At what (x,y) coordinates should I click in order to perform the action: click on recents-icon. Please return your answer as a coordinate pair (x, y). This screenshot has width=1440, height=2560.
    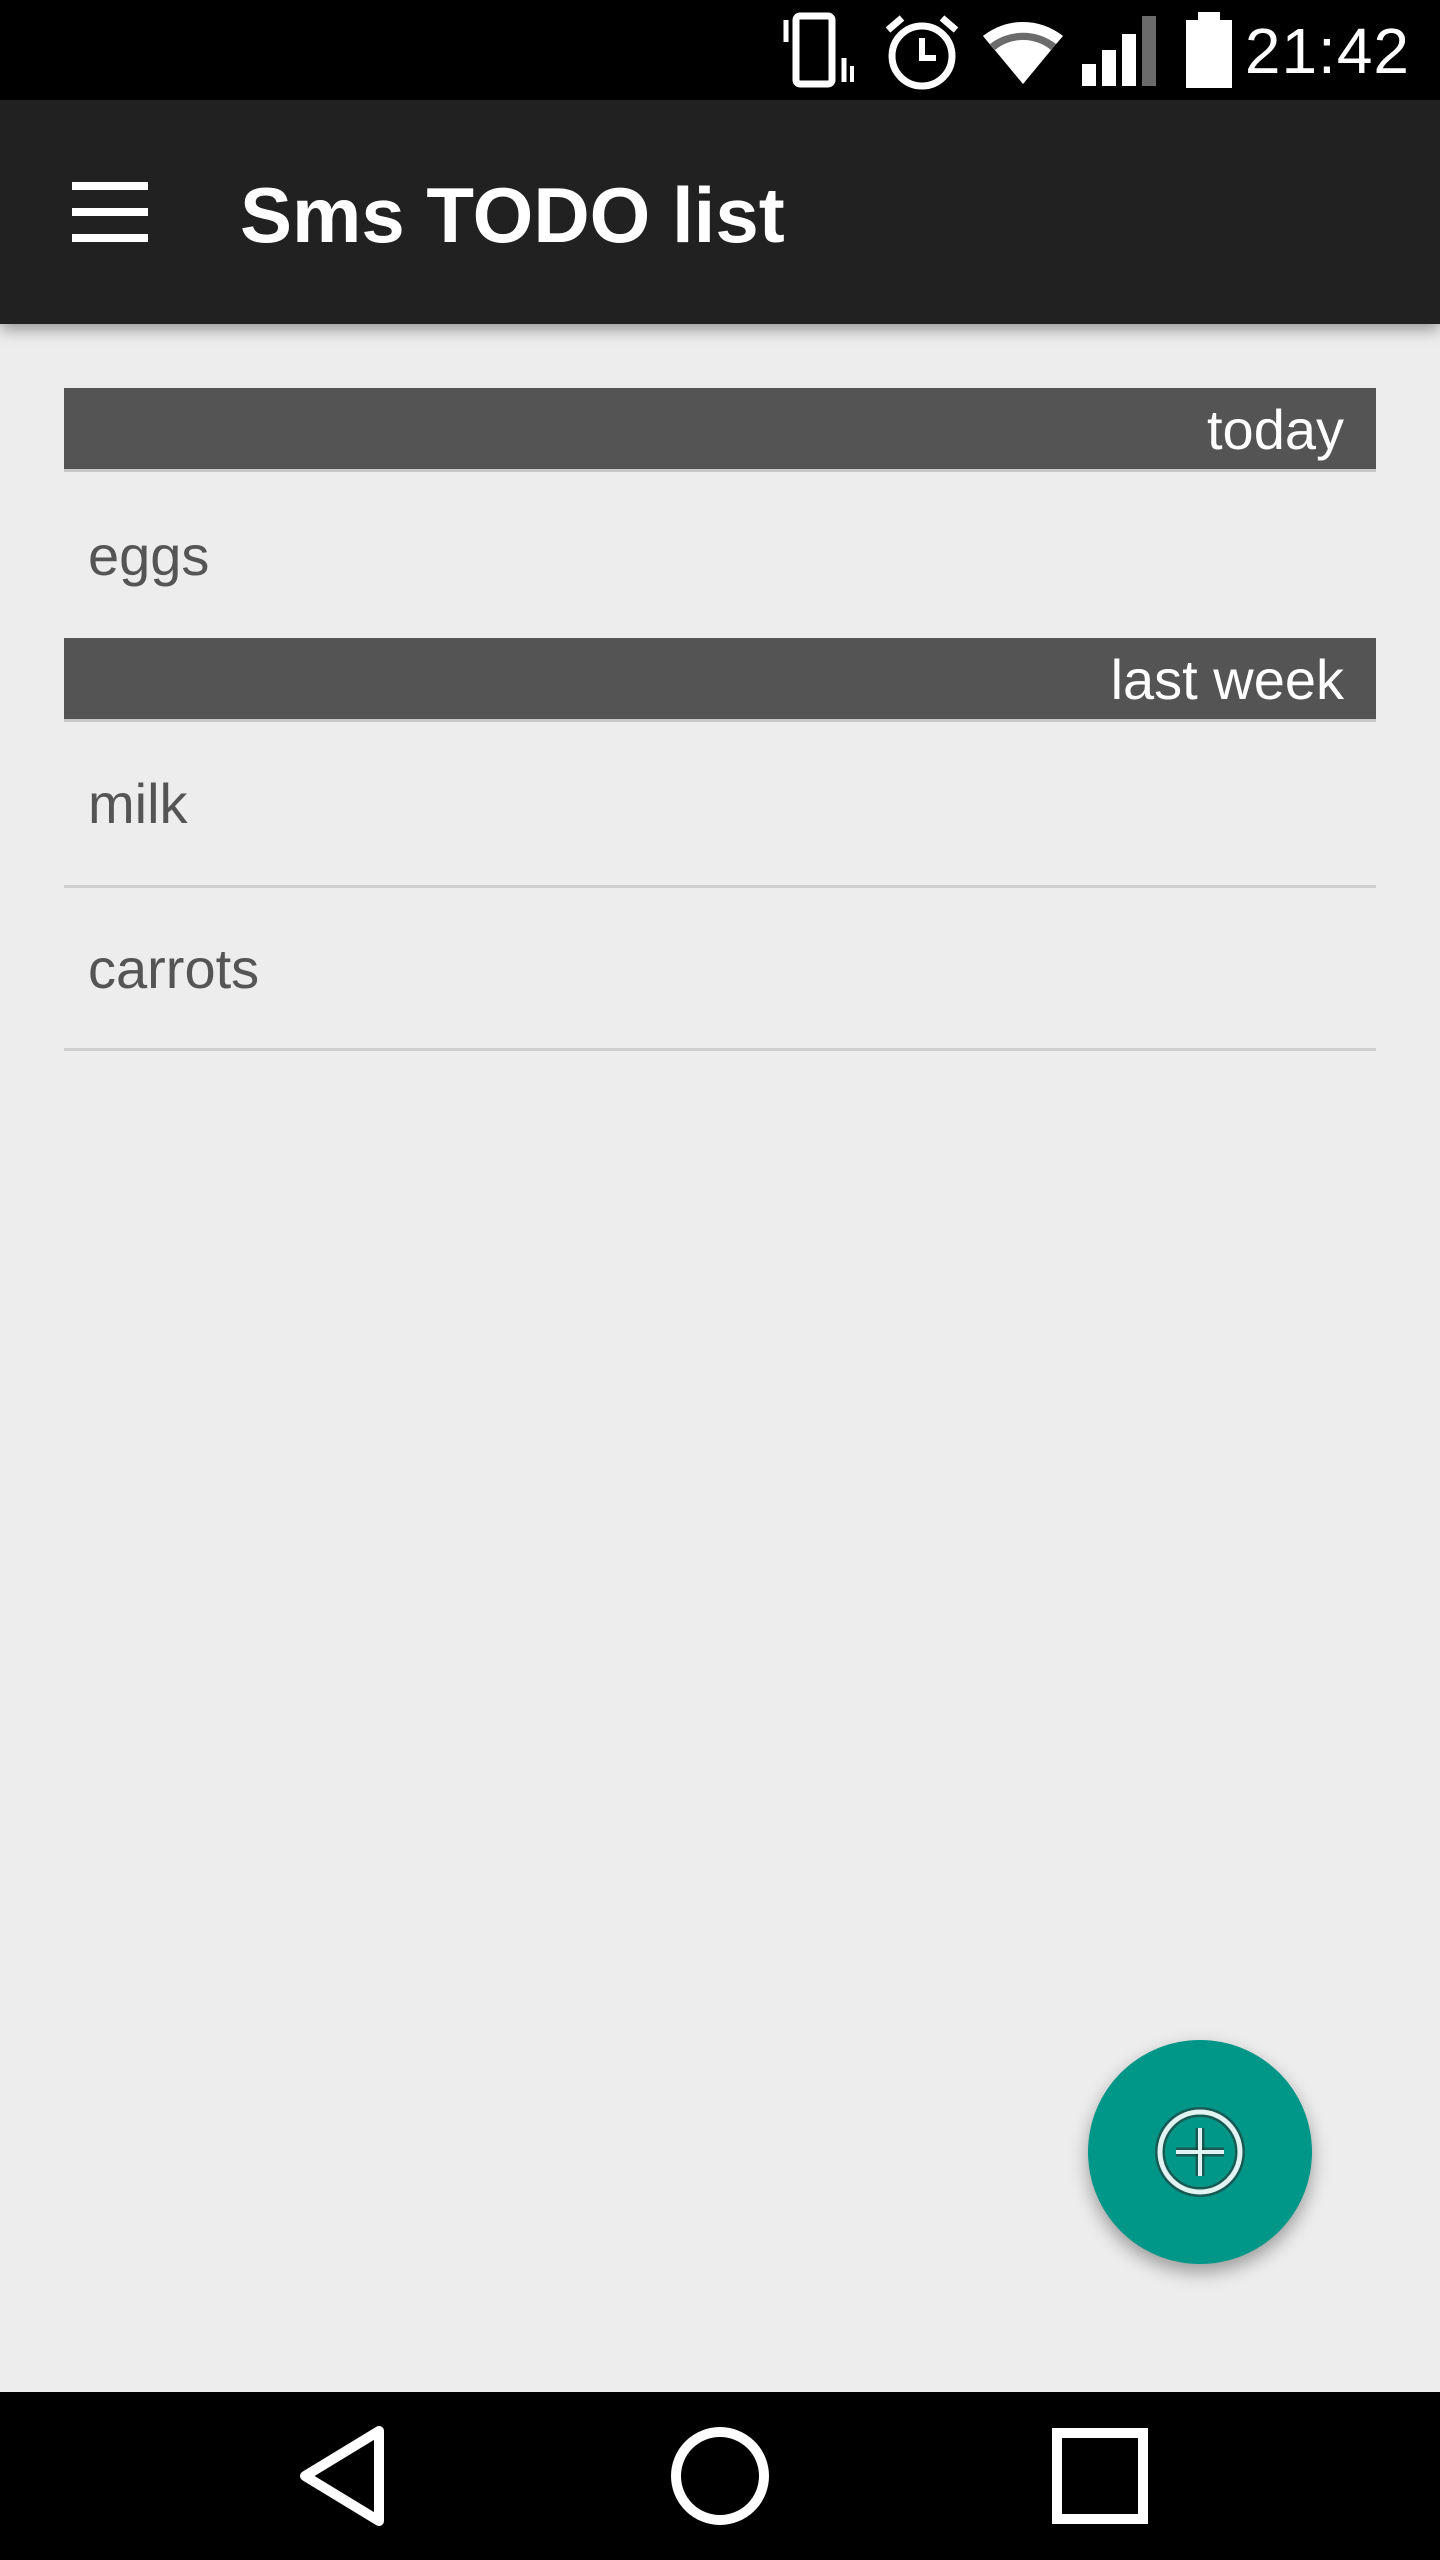
    Looking at the image, I should click on (1100, 2476).